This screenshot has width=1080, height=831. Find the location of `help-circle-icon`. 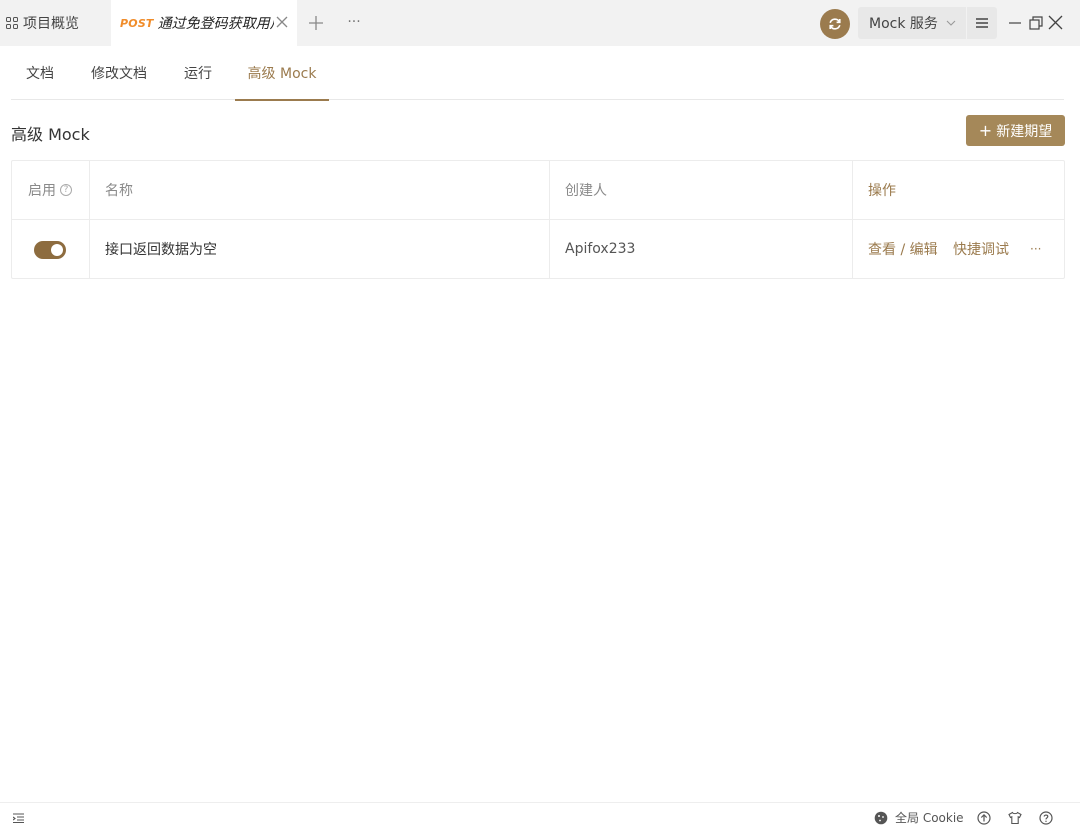

help-circle-icon is located at coordinates (1046, 817).